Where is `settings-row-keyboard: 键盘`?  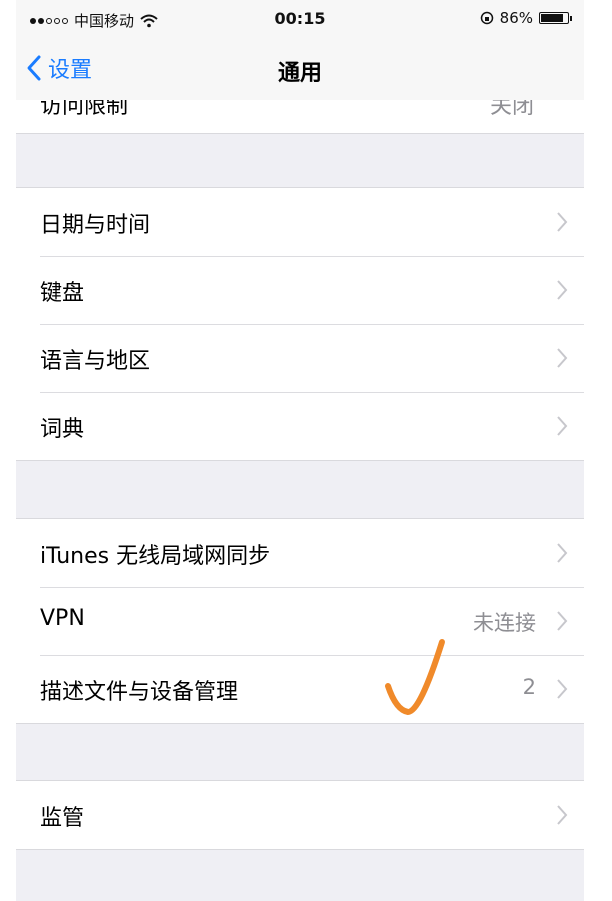 settings-row-keyboard: 键盘 is located at coordinates (300, 290).